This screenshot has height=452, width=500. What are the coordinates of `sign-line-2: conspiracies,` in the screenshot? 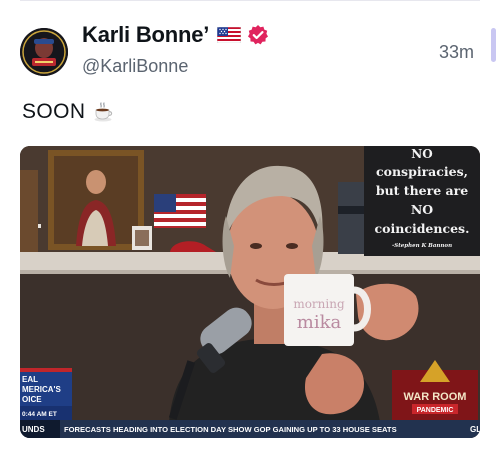 It's located at (422, 171).